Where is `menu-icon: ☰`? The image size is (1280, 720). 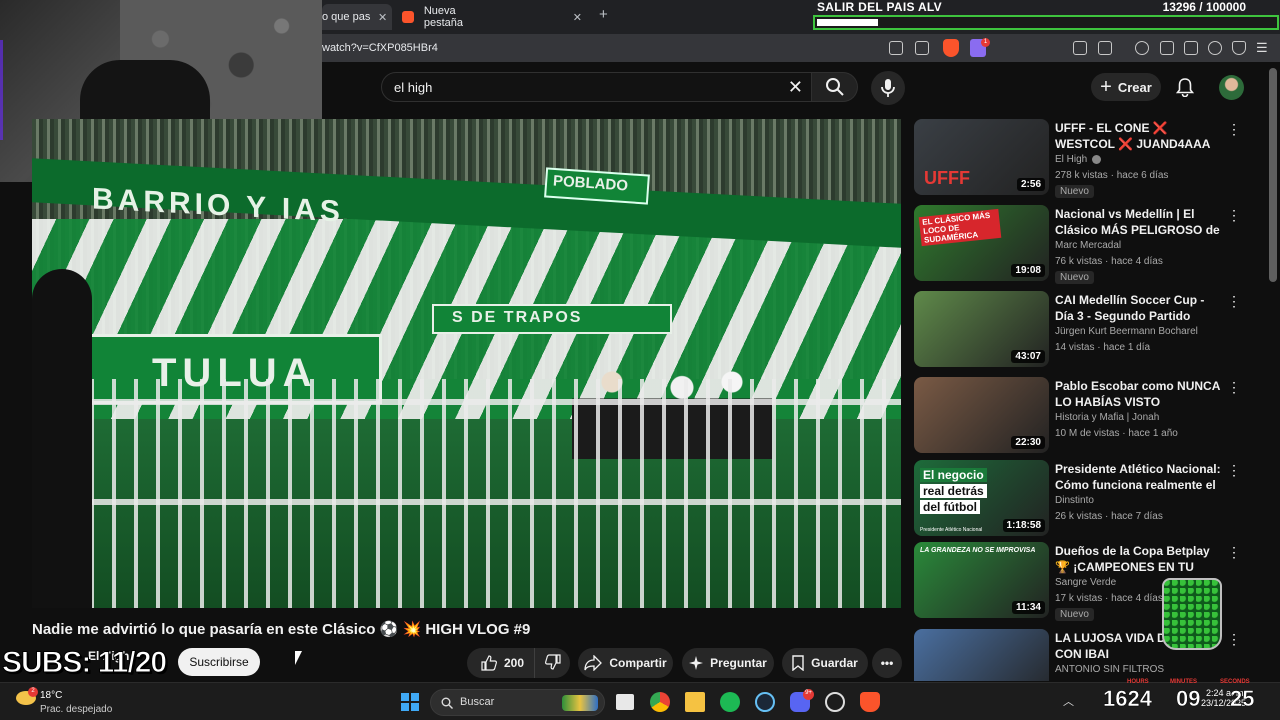 menu-icon: ☰ is located at coordinates (1262, 48).